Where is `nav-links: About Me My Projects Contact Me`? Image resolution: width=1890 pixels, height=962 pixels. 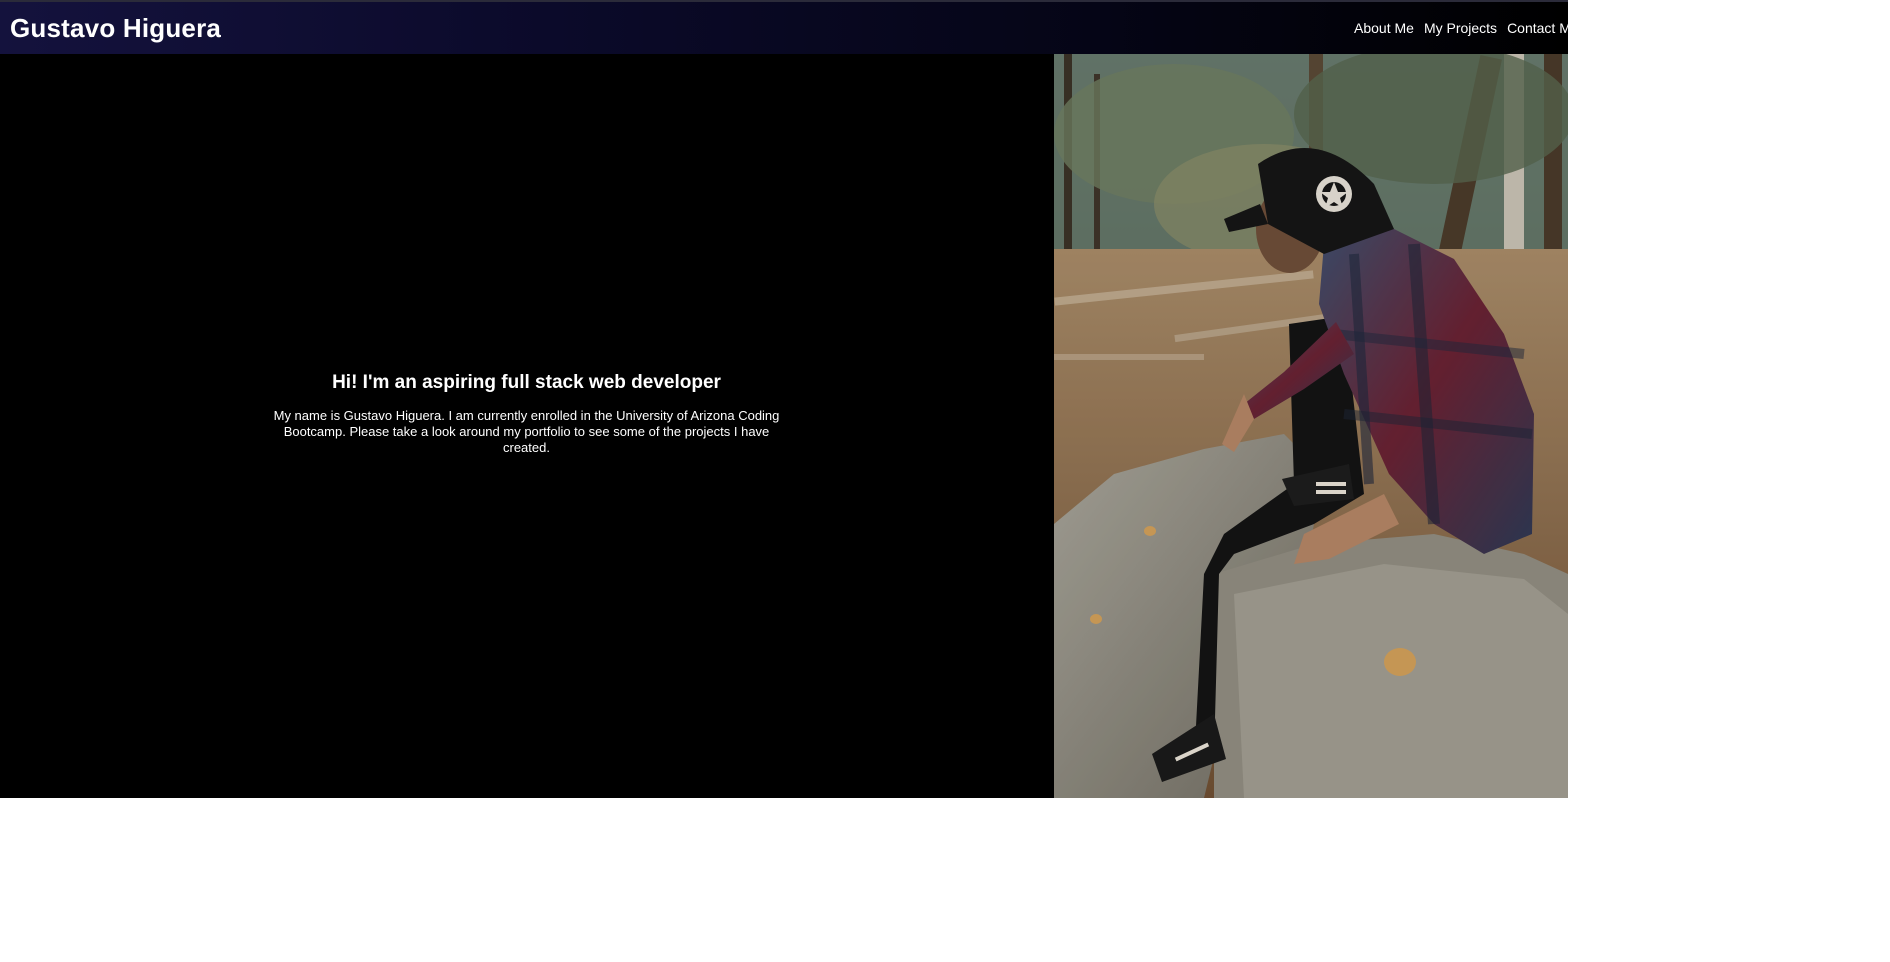 nav-links: About Me My Projects Contact Me is located at coordinates (1461, 28).